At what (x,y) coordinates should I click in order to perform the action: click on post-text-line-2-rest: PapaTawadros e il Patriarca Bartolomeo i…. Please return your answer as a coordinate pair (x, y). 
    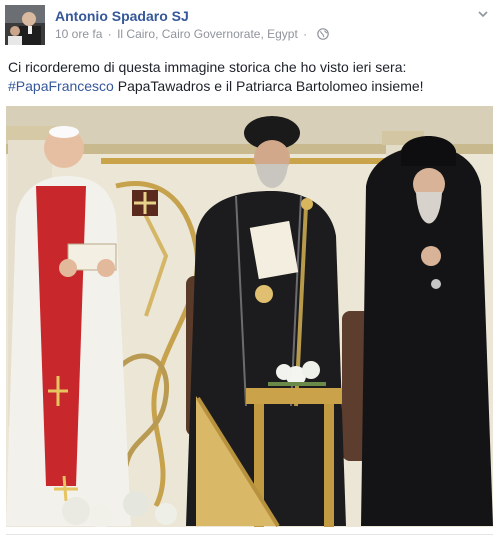
    Looking at the image, I should click on (268, 86).